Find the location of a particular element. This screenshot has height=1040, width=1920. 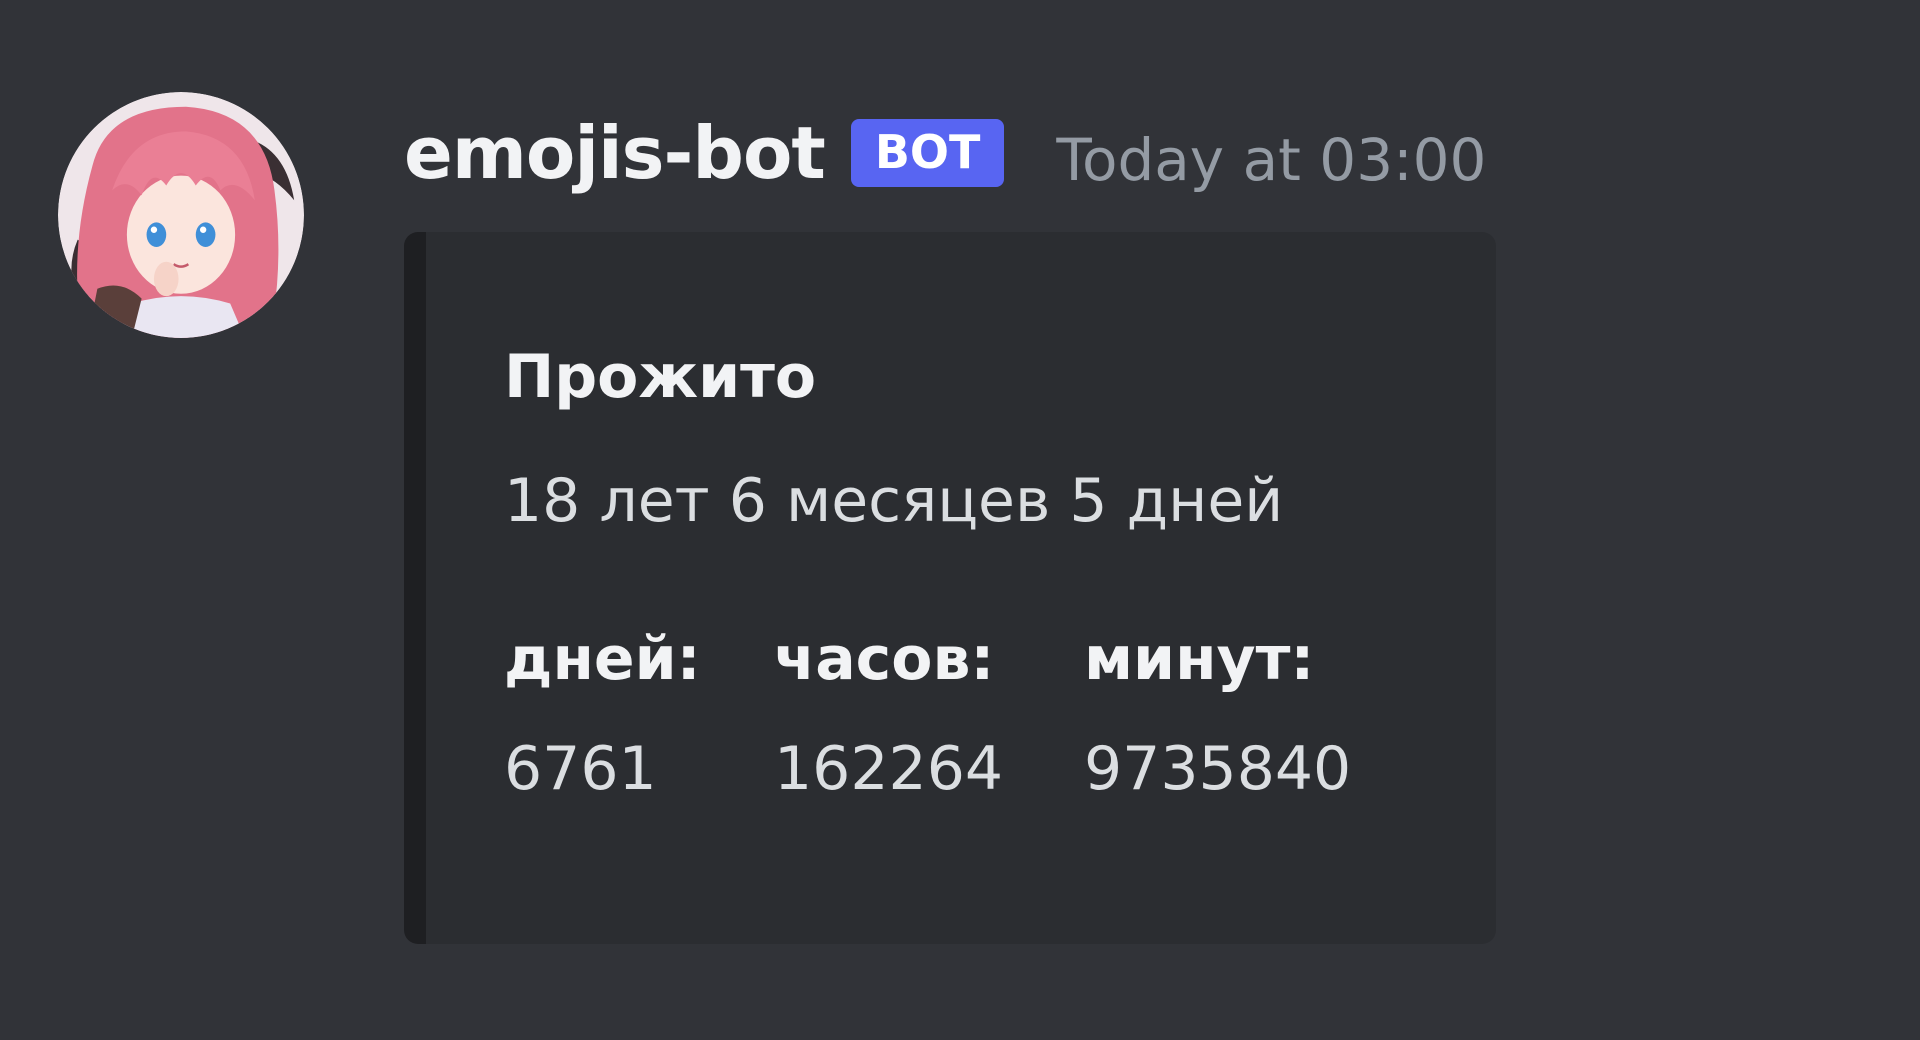

field-name: минут: is located at coordinates (1199, 659).